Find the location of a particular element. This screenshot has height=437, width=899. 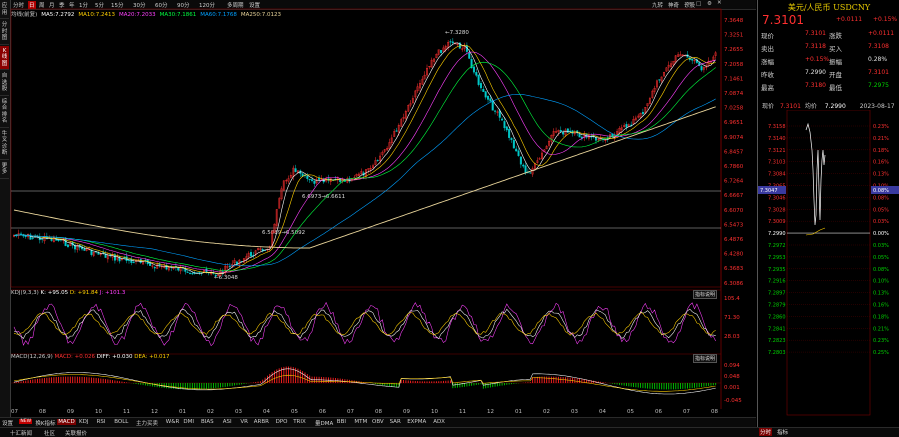

indicator-tab-5: BOLL is located at coordinates (121, 422).